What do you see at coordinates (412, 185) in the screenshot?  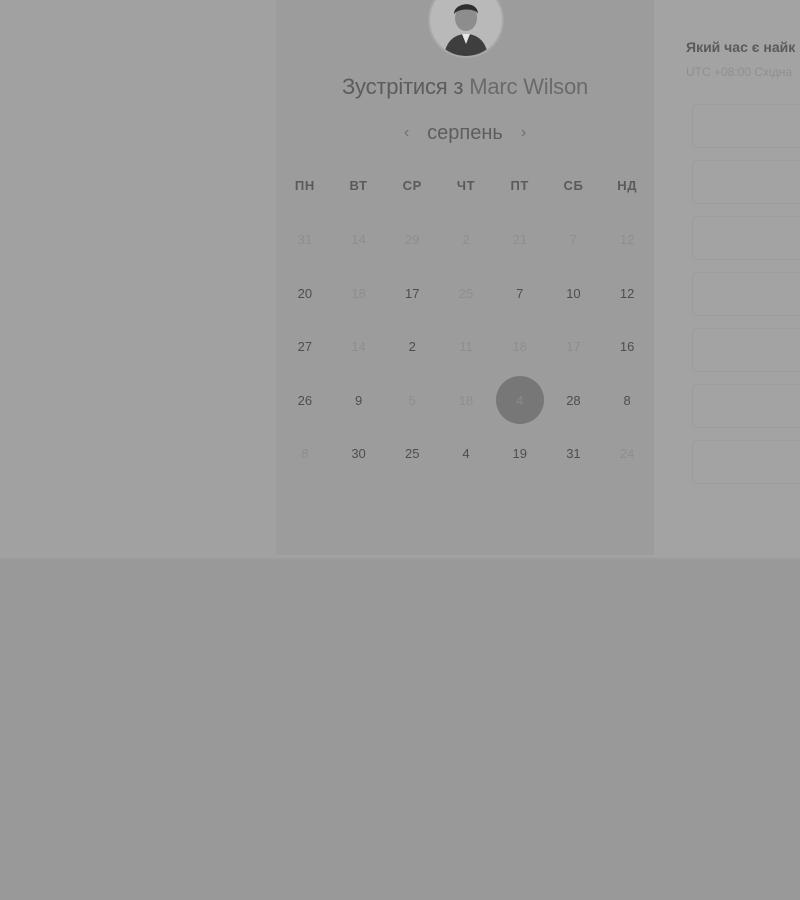 I see `weekday-label: СР` at bounding box center [412, 185].